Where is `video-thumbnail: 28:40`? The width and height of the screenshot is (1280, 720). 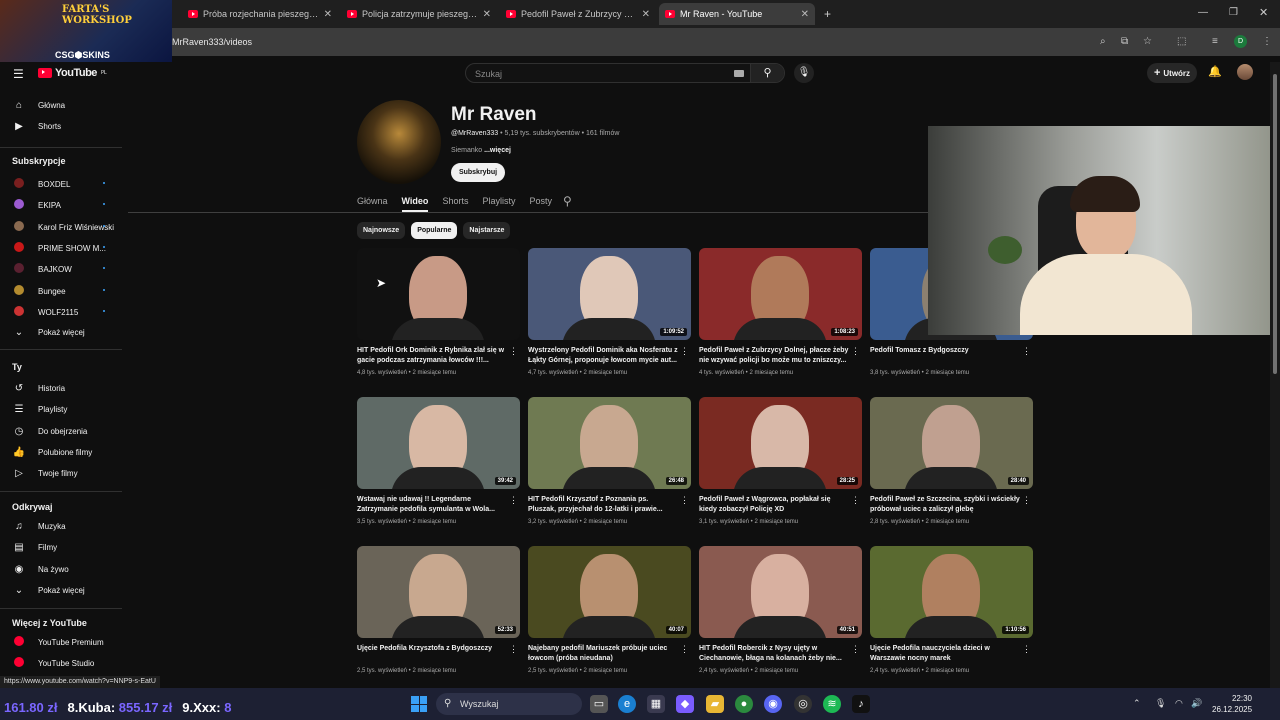 video-thumbnail: 28:40 is located at coordinates (951, 443).